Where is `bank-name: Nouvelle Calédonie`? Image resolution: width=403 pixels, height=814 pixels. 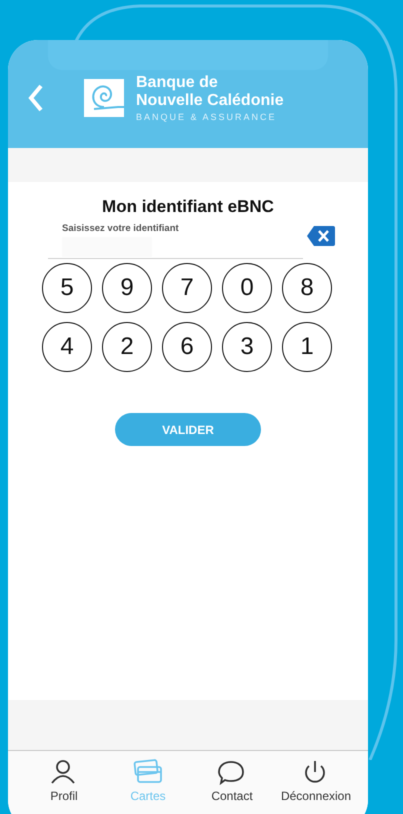
bank-name: Nouvelle Calédonie is located at coordinates (210, 101).